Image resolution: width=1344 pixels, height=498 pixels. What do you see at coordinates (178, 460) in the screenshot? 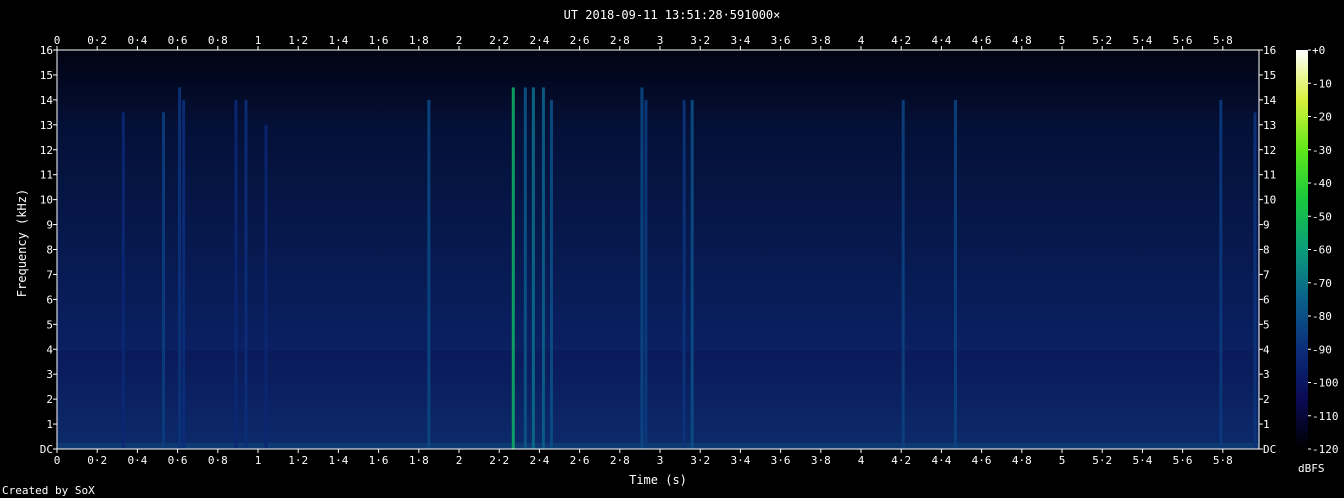
I see `x-tick-label: 0·6` at bounding box center [178, 460].